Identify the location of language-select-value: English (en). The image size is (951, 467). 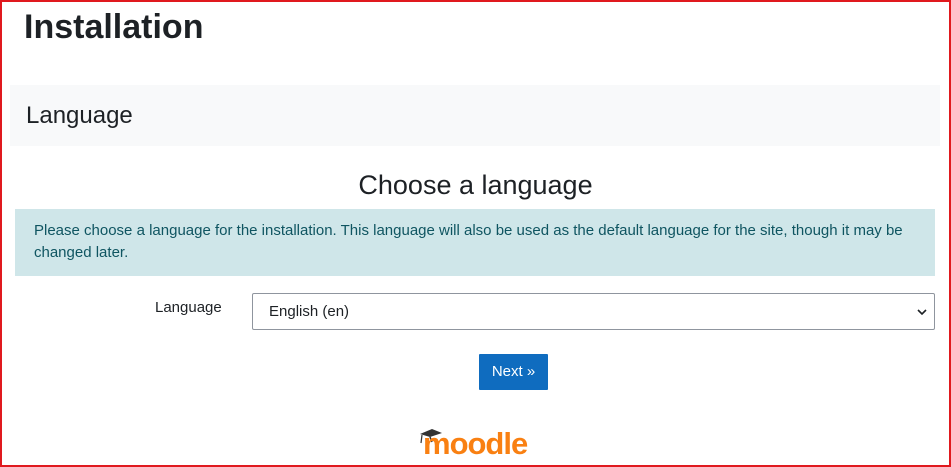
(309, 311).